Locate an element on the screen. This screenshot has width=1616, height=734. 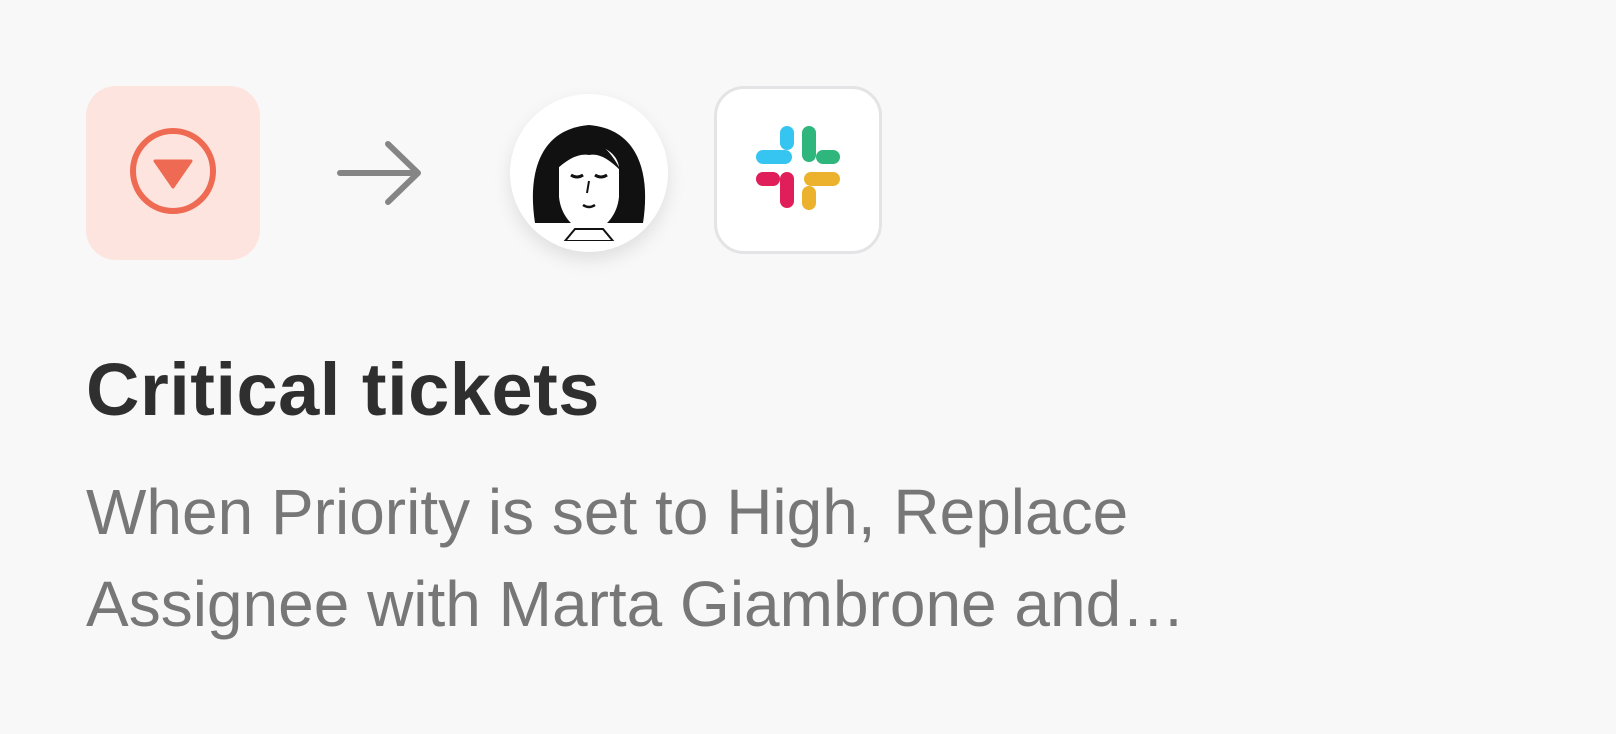
assignee-avatar is located at coordinates (589, 173).